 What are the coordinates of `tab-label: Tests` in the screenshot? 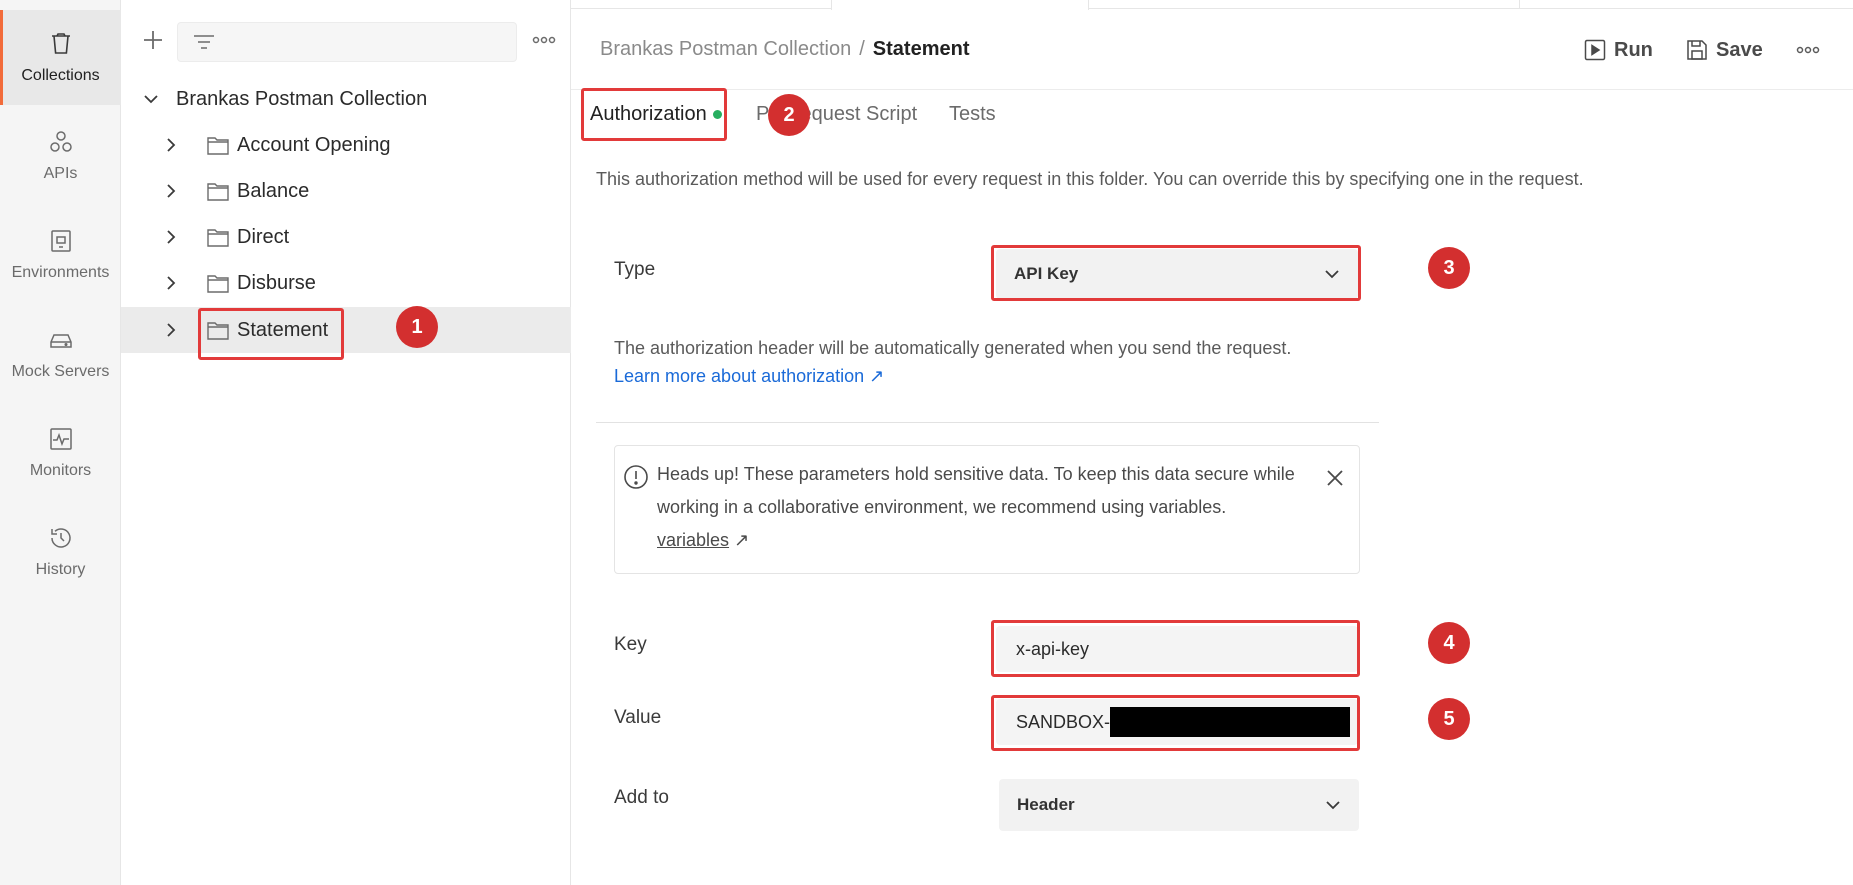 It's located at (972, 114).